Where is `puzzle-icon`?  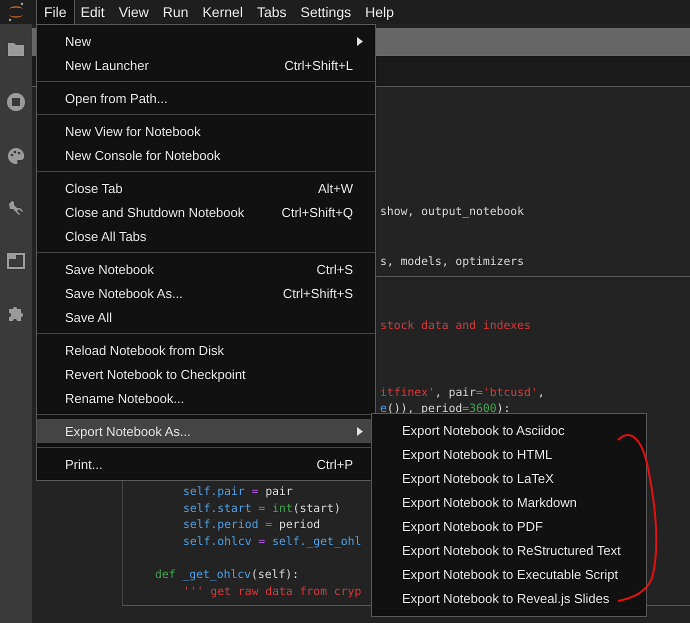
puzzle-icon is located at coordinates (16, 313).